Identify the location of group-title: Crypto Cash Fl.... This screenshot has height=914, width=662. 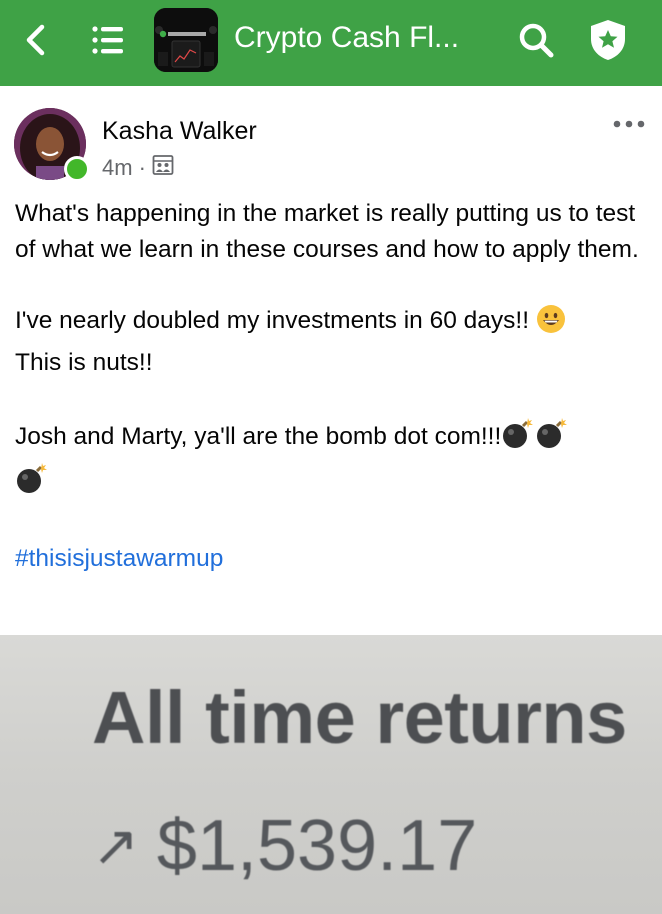
(346, 38).